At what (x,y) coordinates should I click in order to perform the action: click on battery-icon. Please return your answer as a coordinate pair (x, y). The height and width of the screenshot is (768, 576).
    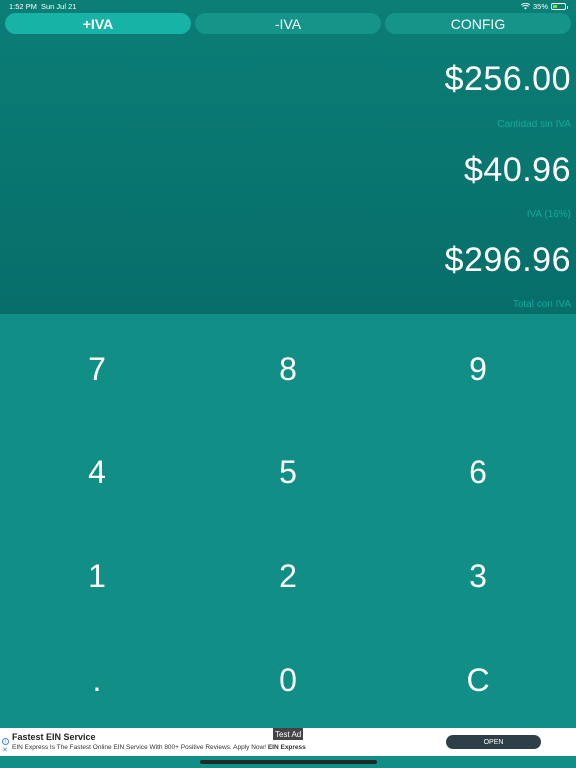
    Looking at the image, I should click on (559, 6).